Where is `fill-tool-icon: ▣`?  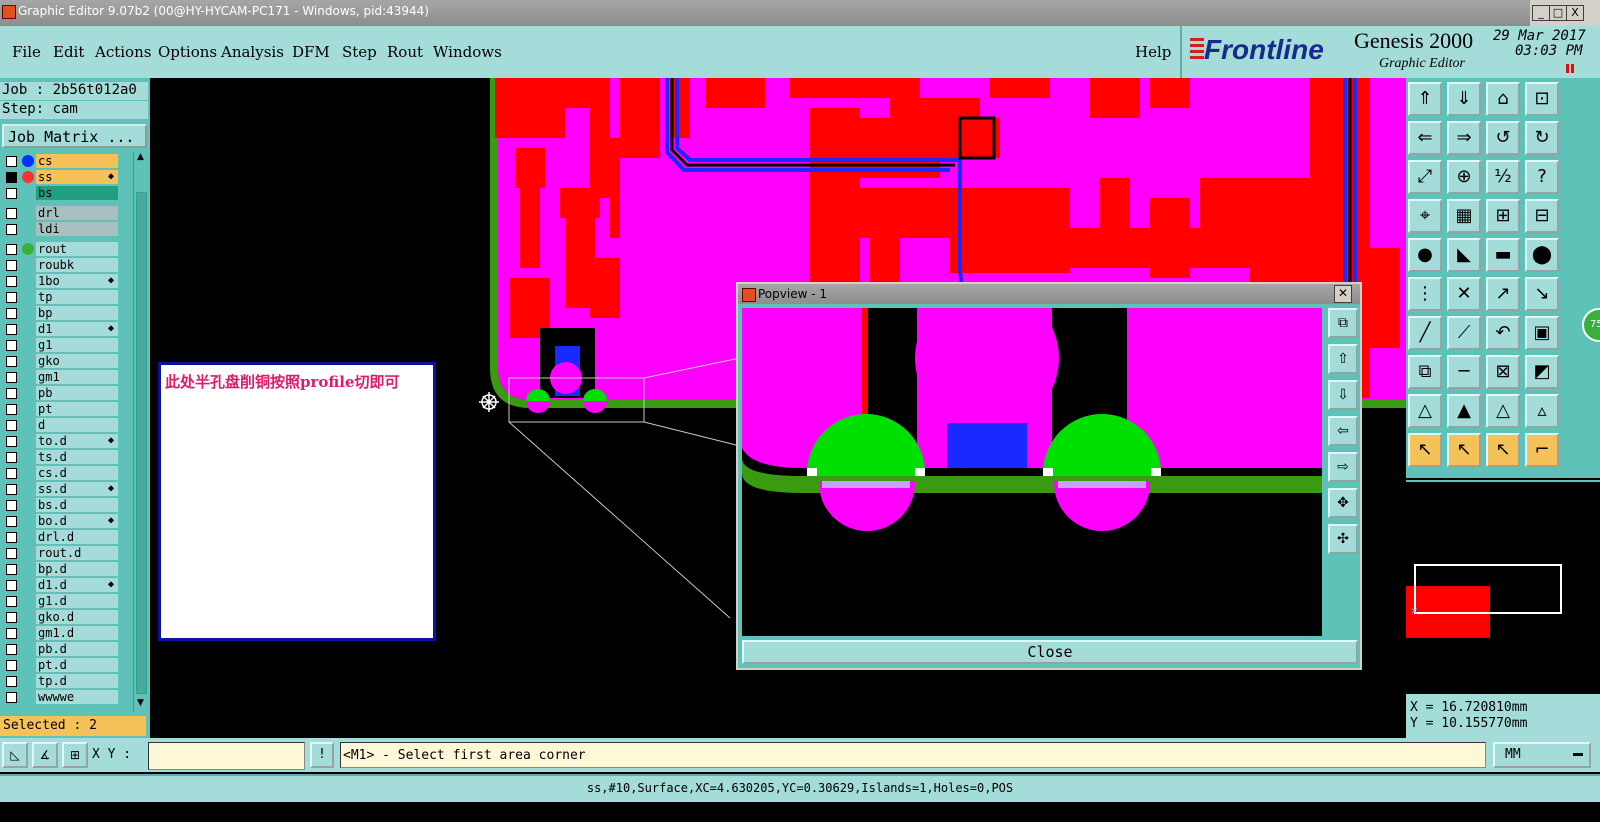 fill-tool-icon: ▣ is located at coordinates (1542, 333).